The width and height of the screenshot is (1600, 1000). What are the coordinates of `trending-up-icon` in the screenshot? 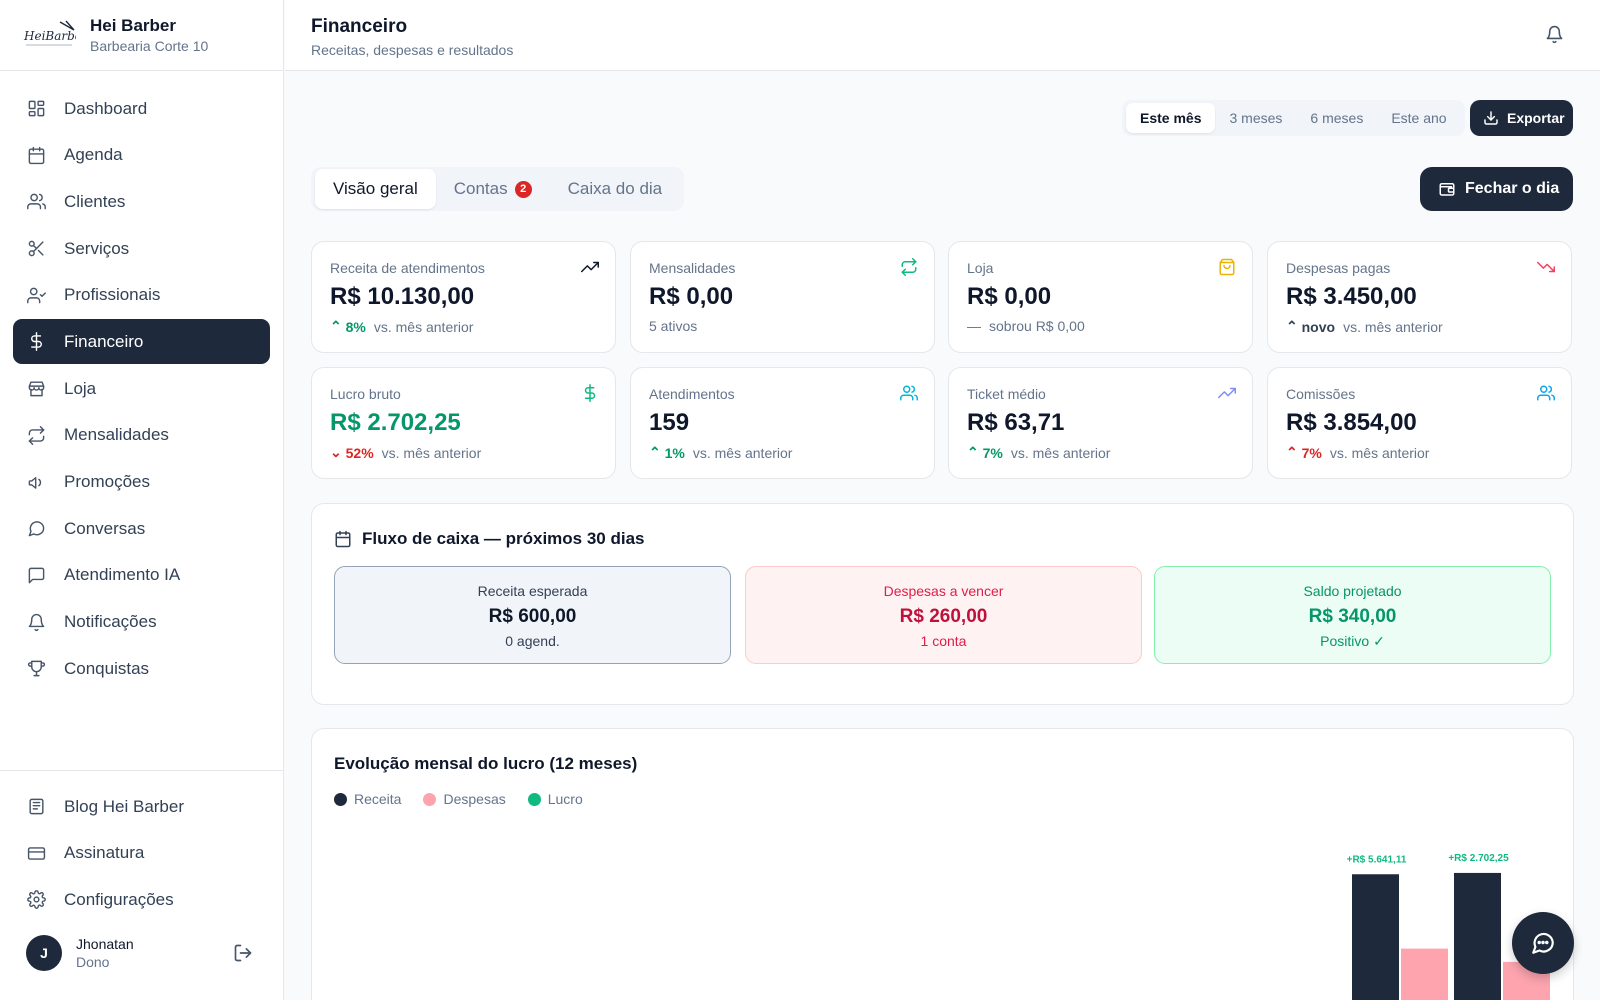 It's located at (1227, 395).